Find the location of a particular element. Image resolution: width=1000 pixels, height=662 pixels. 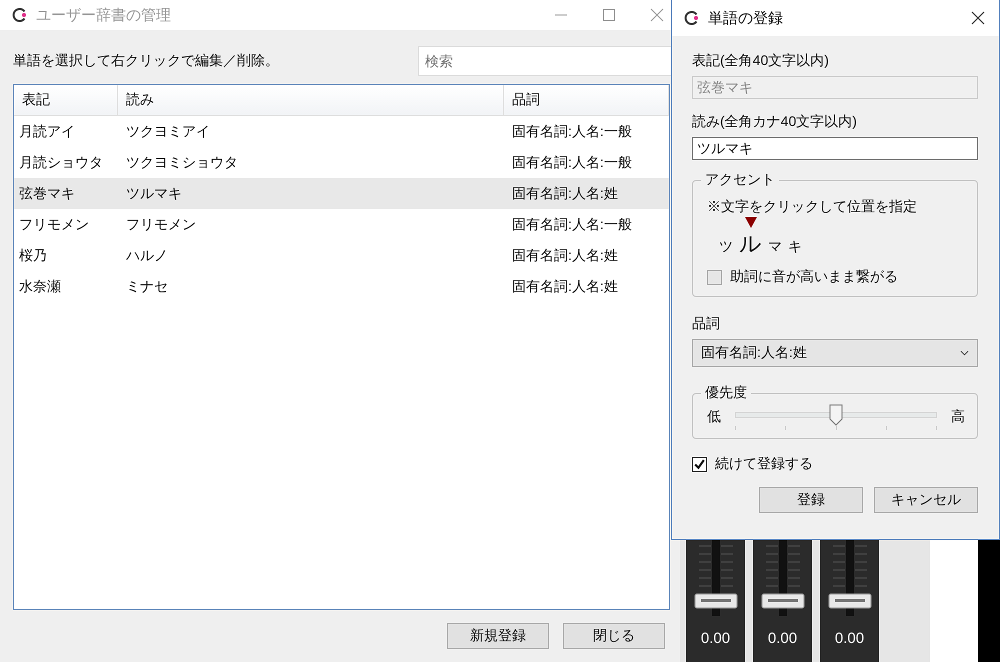

column-header: 読み is located at coordinates (311, 100).